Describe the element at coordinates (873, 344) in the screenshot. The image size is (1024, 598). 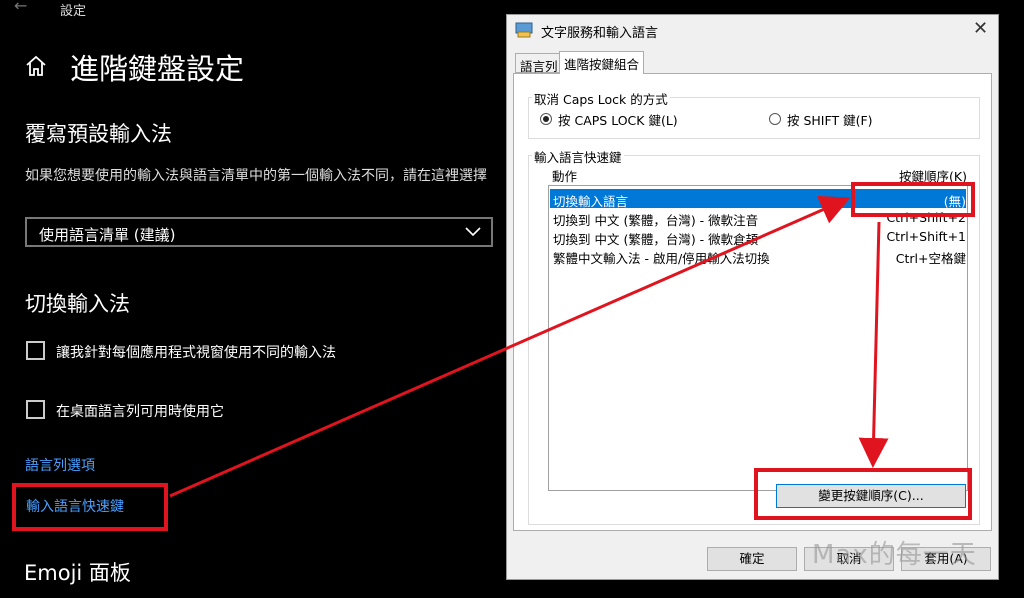
I see `arrow-to-change-button` at that location.